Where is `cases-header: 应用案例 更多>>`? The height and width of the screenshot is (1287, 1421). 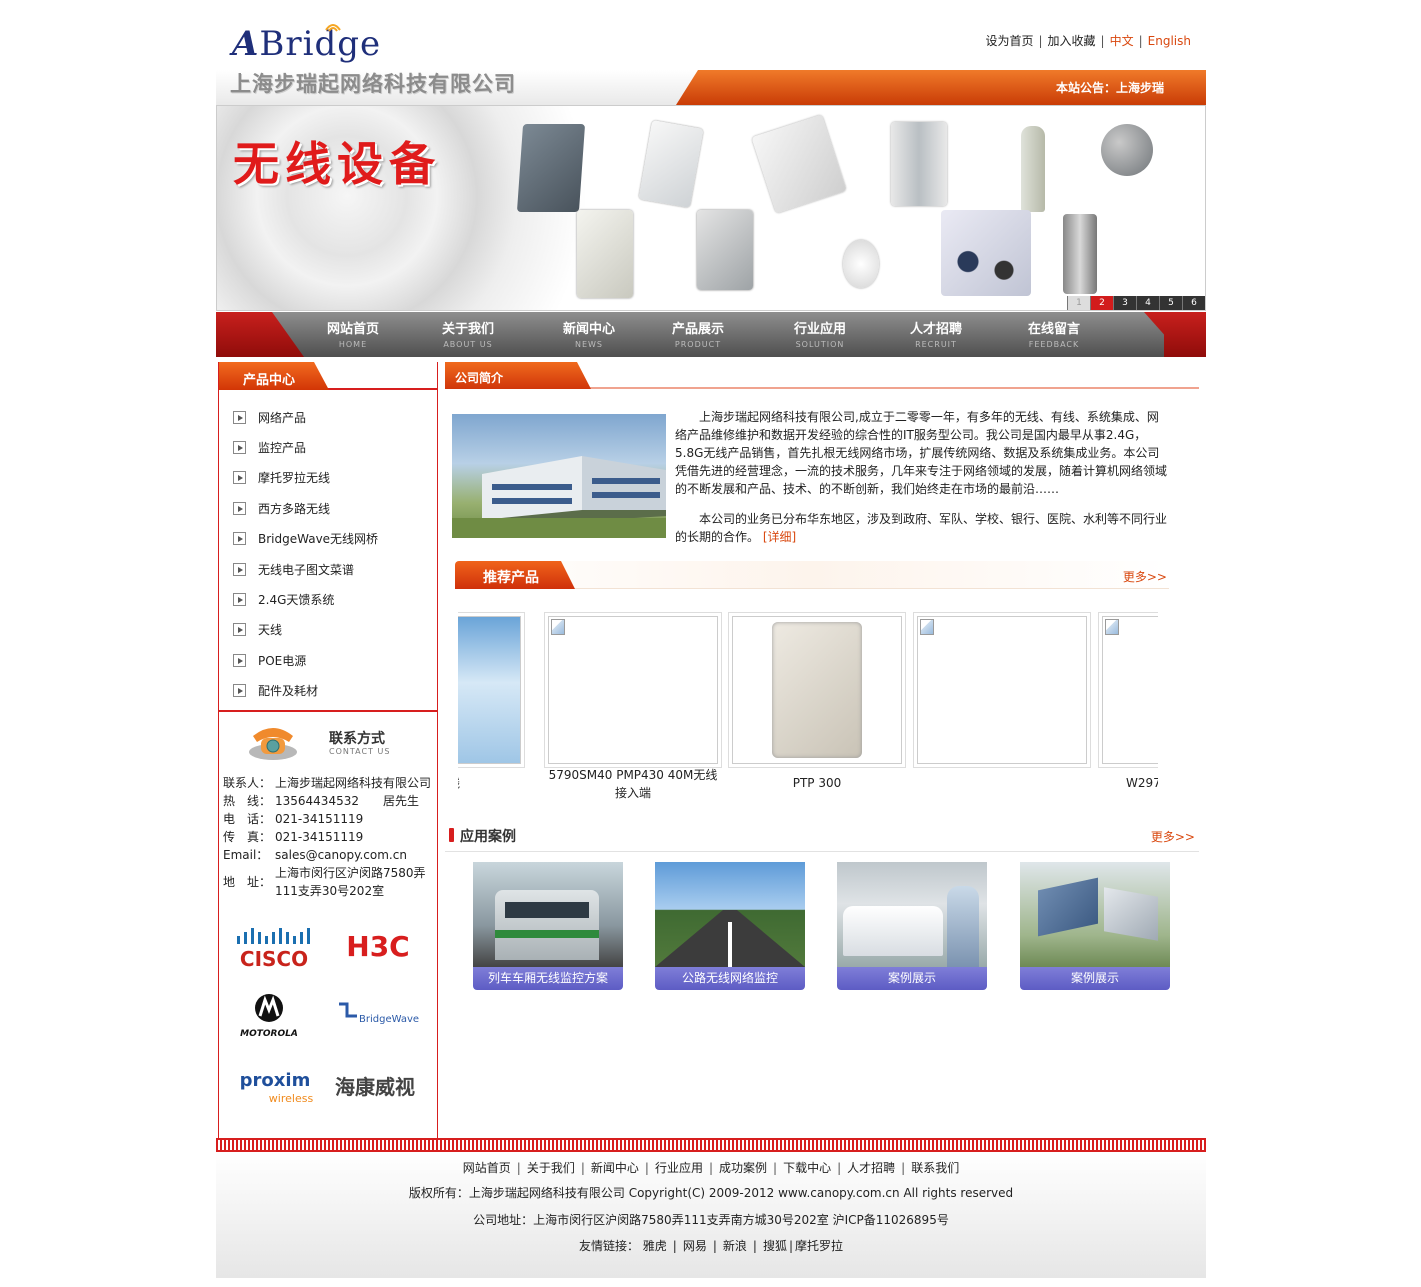 cases-header: 应用案例 更多>> is located at coordinates (822, 838).